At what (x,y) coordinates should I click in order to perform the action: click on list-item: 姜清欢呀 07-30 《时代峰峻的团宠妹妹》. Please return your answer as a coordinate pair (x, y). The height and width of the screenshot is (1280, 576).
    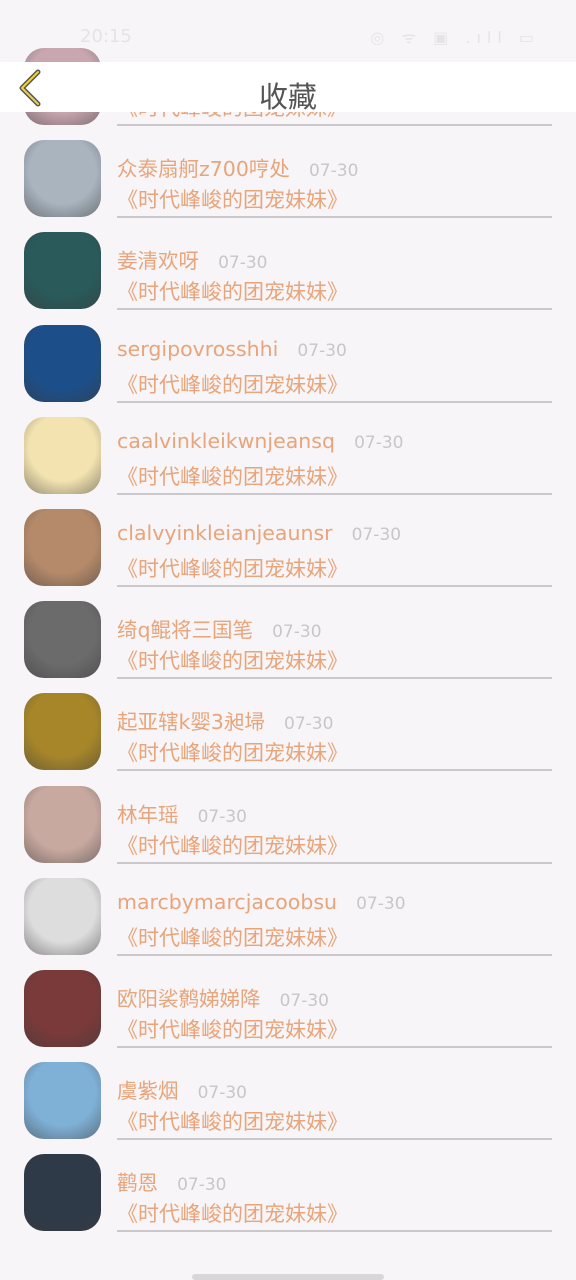
    Looking at the image, I should click on (288, 262).